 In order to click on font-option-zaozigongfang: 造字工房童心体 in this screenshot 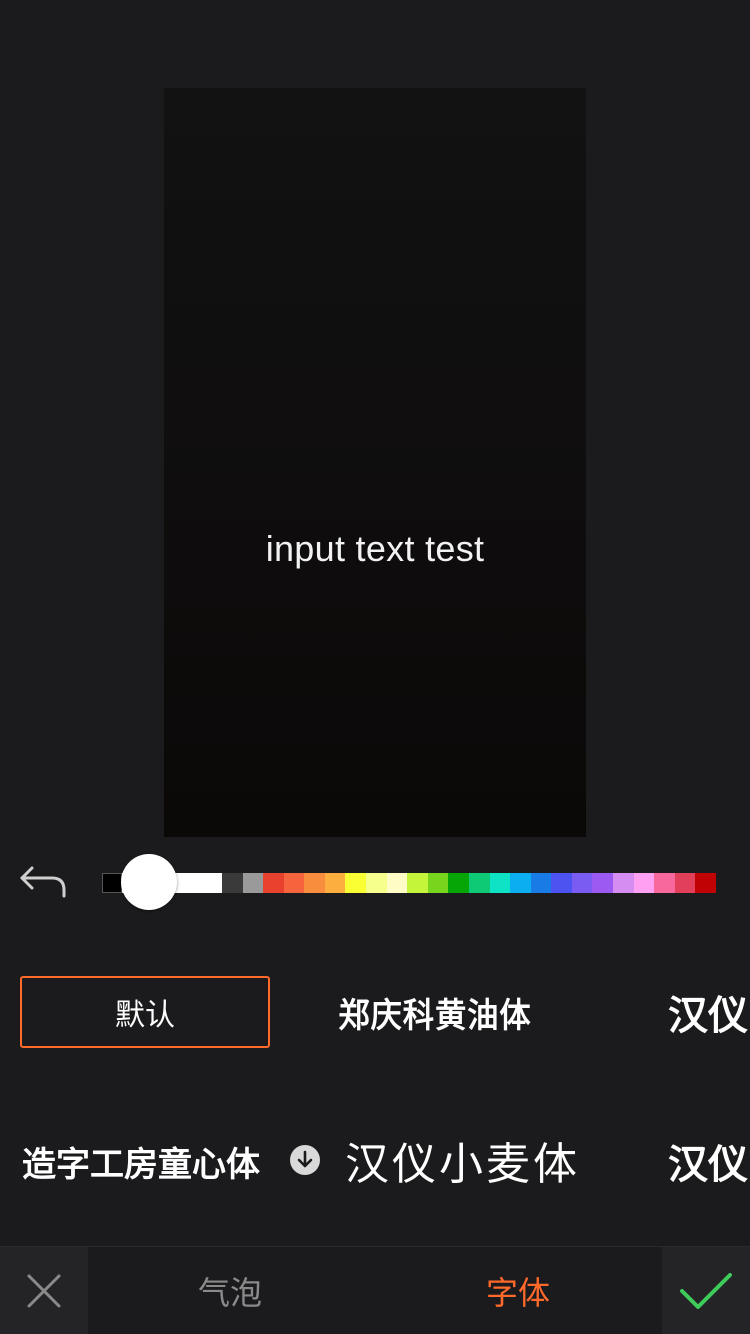, I will do `click(141, 1161)`.